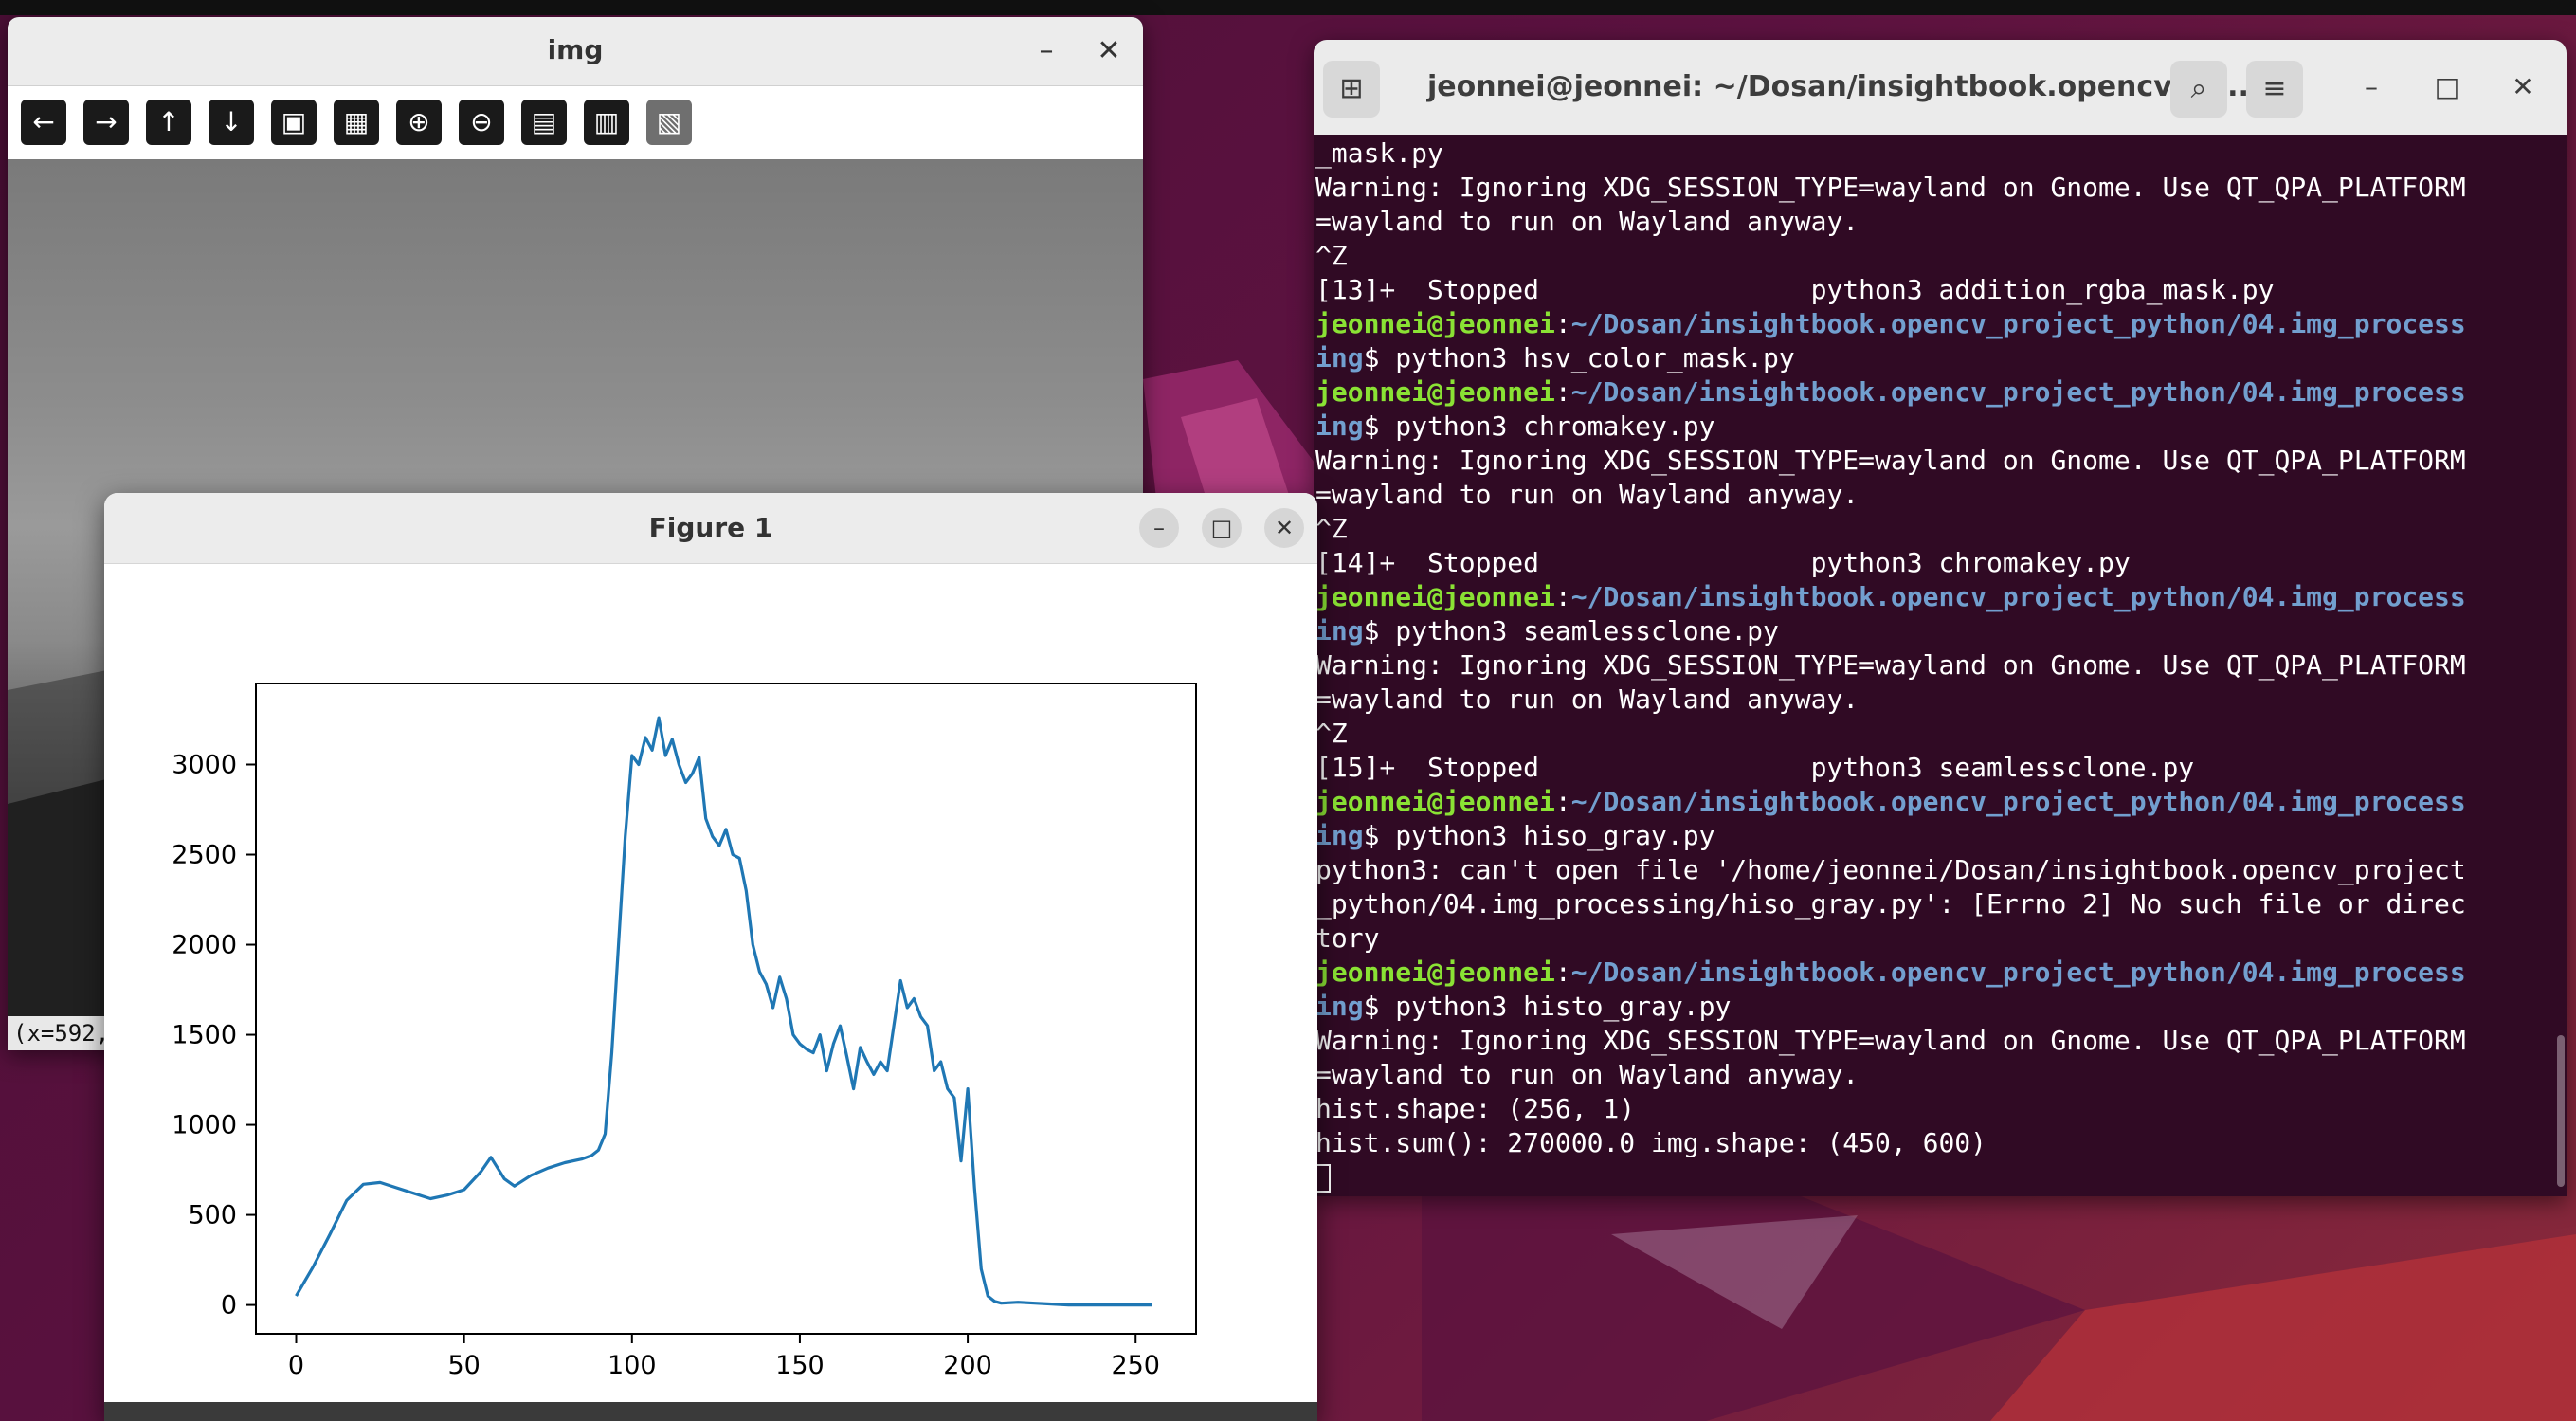  I want to click on terminal-close-button: ✕, so click(2523, 87).